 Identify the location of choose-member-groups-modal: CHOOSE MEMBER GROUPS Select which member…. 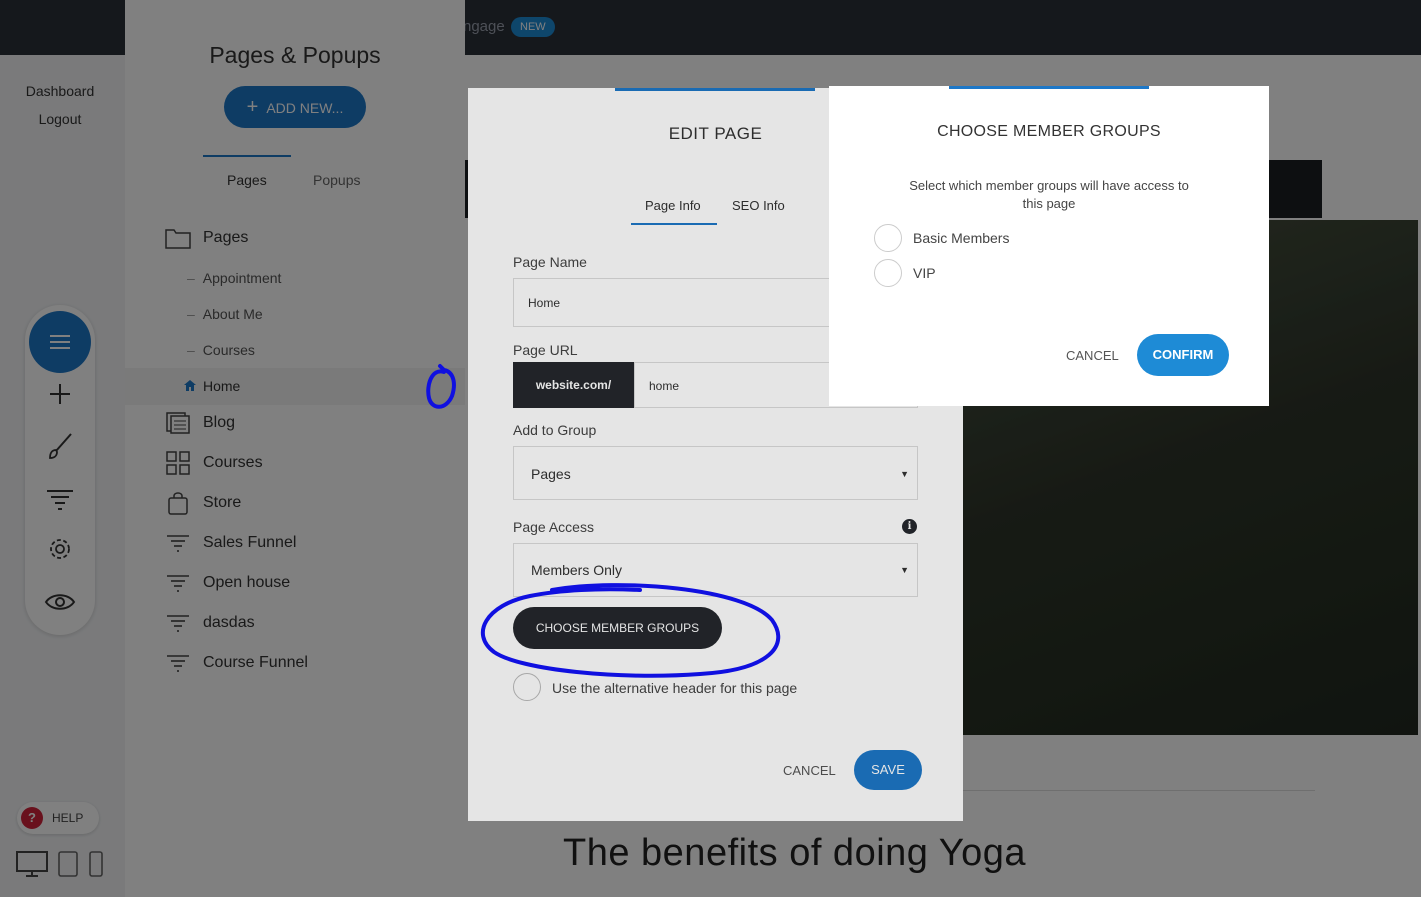
(1049, 246).